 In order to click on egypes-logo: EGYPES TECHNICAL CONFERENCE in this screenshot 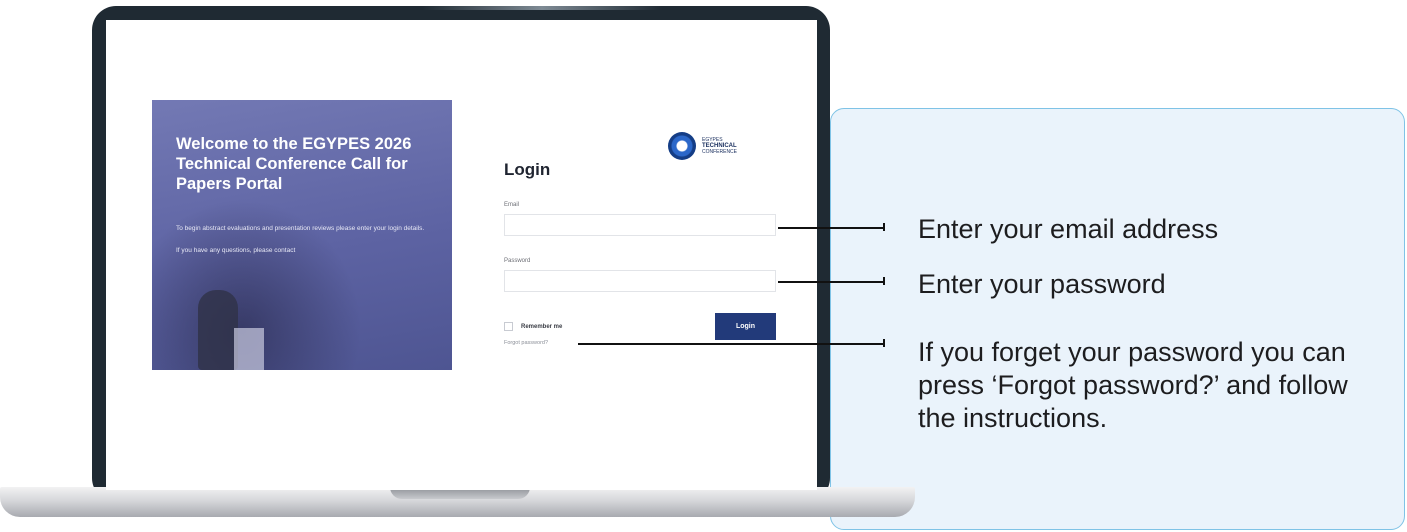, I will do `click(702, 146)`.